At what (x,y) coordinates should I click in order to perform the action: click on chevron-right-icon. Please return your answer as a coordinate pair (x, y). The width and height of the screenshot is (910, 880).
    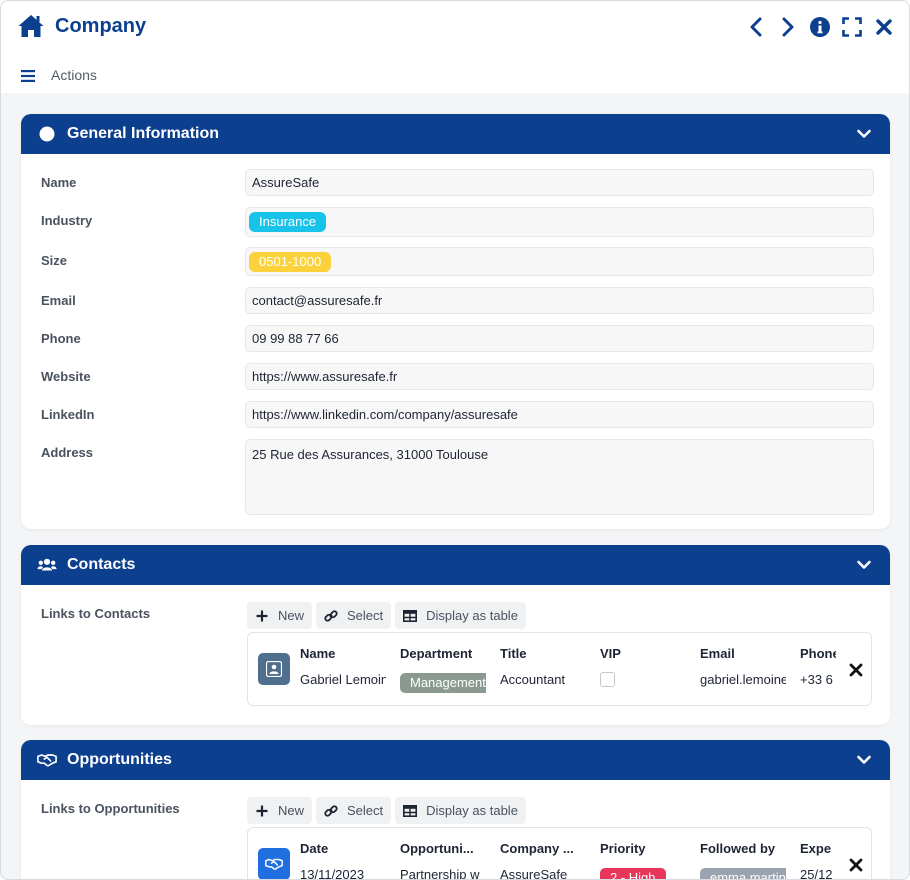
    Looking at the image, I should click on (788, 27).